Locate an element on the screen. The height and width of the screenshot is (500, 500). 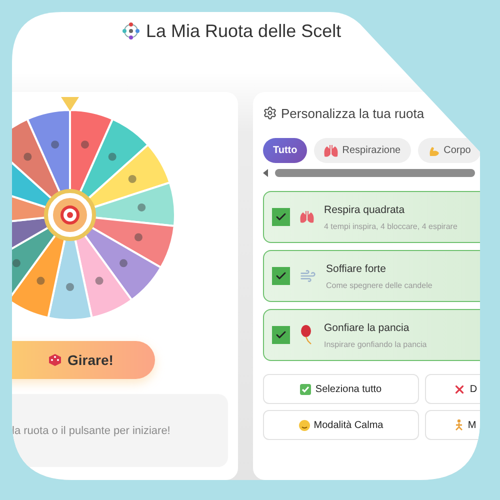
close-icon is located at coordinates (459, 389).